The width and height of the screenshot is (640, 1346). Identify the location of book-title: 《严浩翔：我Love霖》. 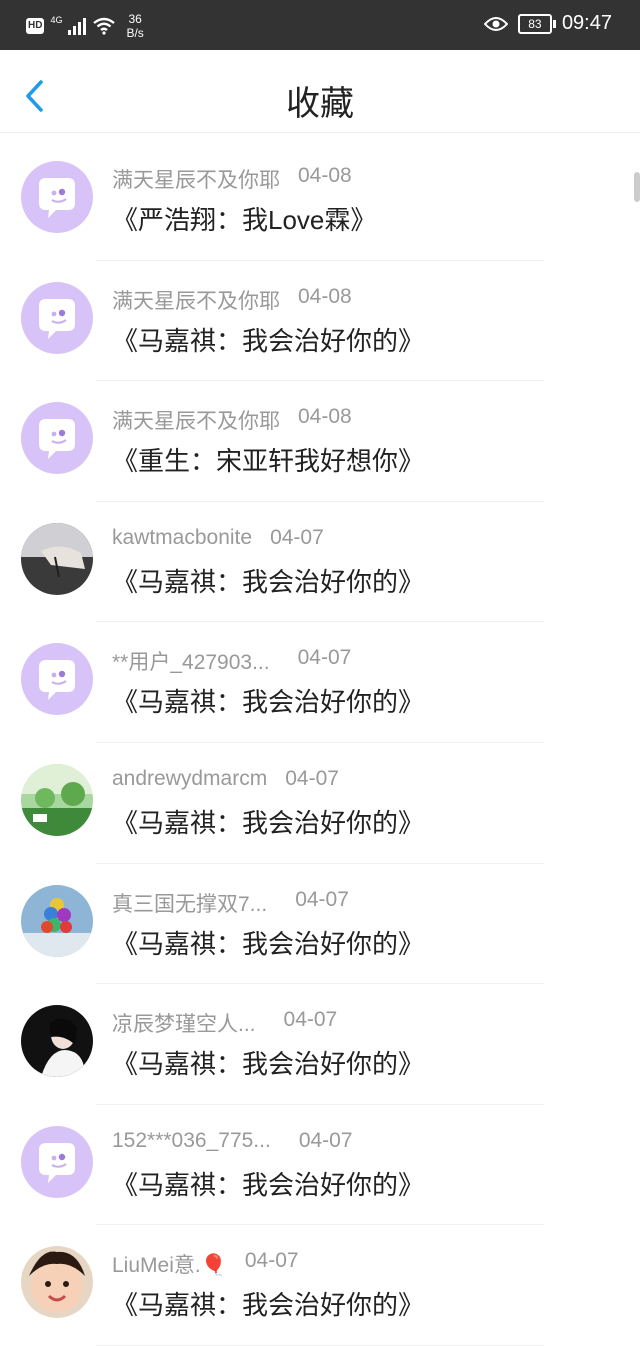
(244, 218).